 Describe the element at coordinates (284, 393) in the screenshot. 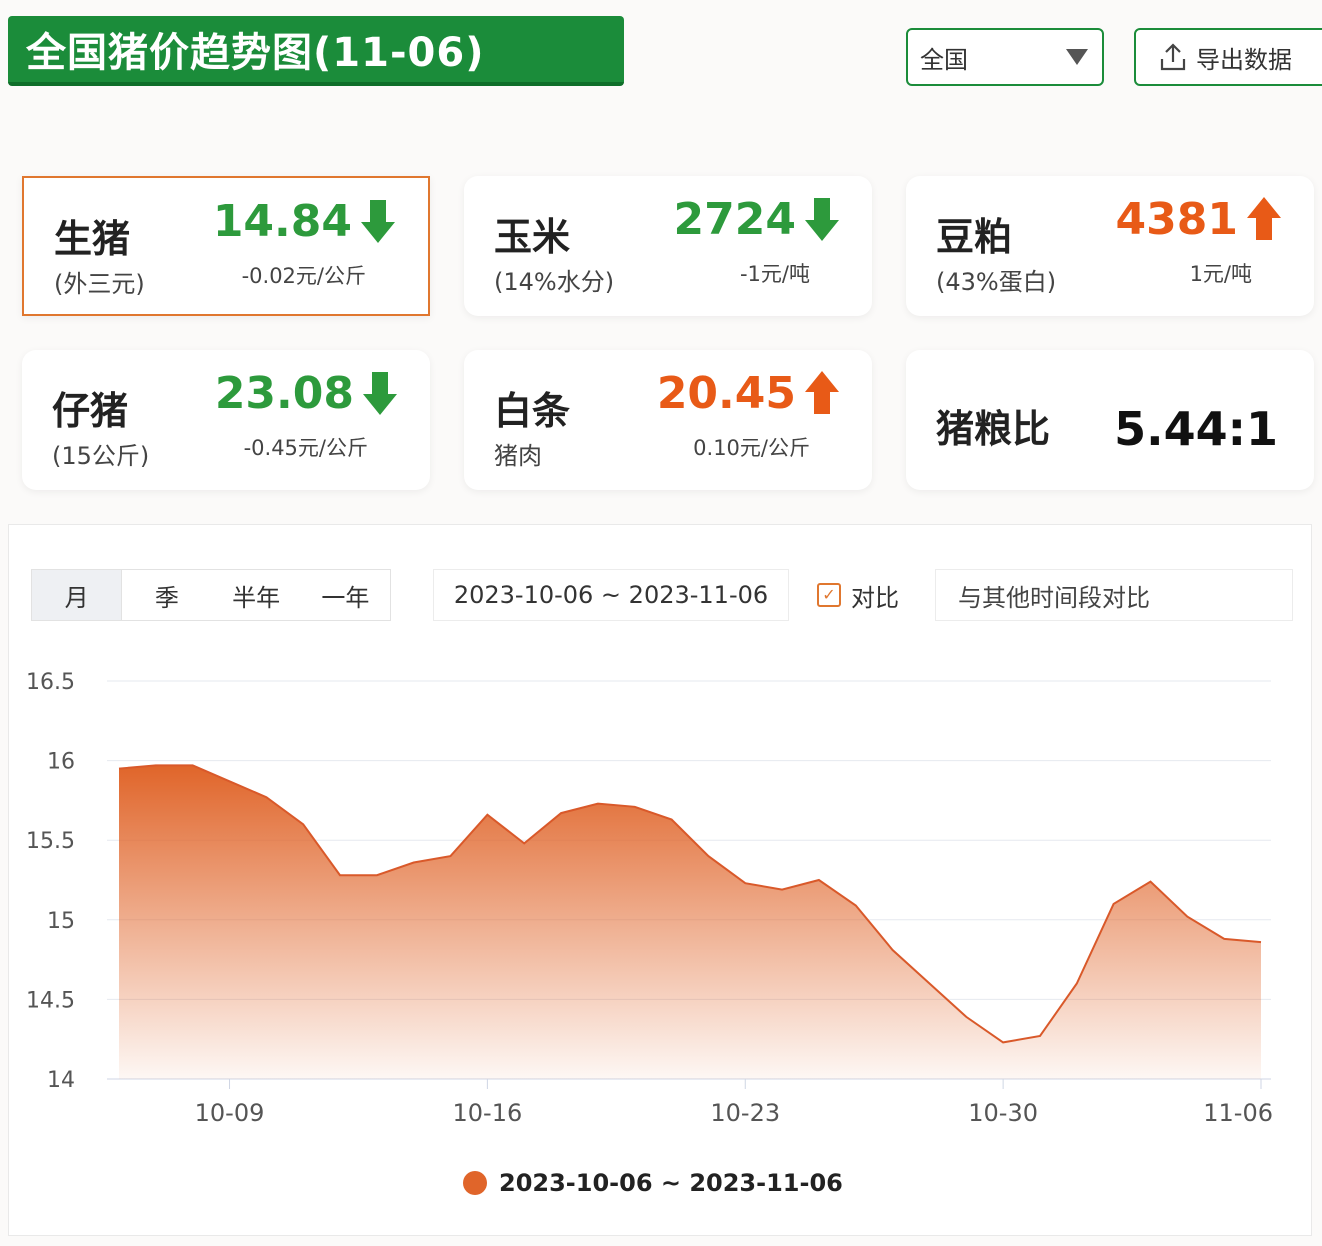

I see `card-price: 23.08` at that location.